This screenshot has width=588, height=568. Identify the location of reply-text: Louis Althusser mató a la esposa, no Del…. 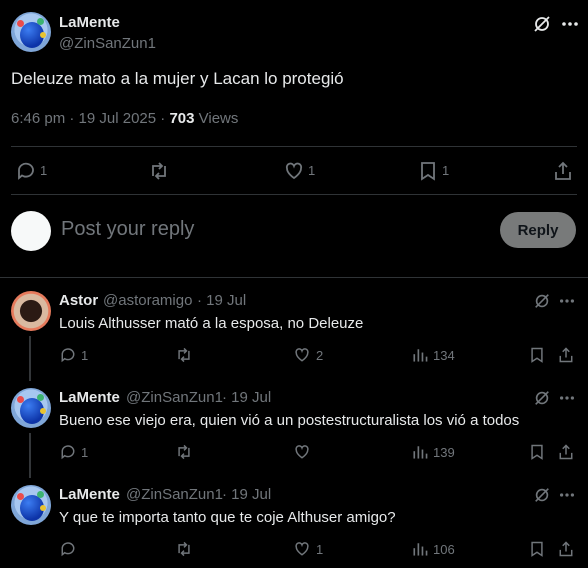
(211, 323).